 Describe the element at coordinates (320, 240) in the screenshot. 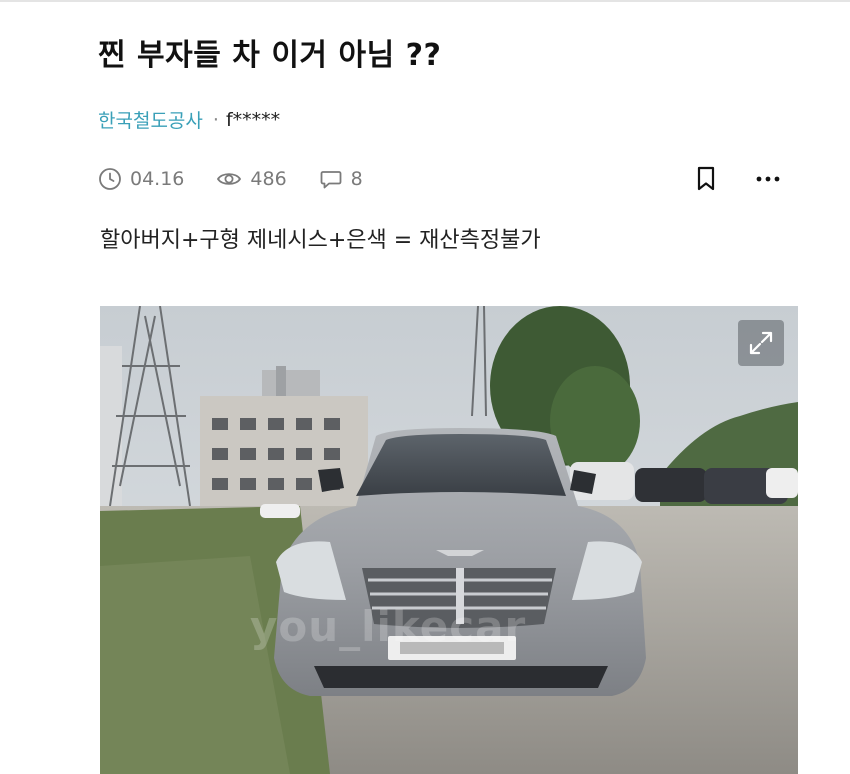

I see `post-body: 할아버지+구형 제네시스+은색 = 재산측정불가` at that location.